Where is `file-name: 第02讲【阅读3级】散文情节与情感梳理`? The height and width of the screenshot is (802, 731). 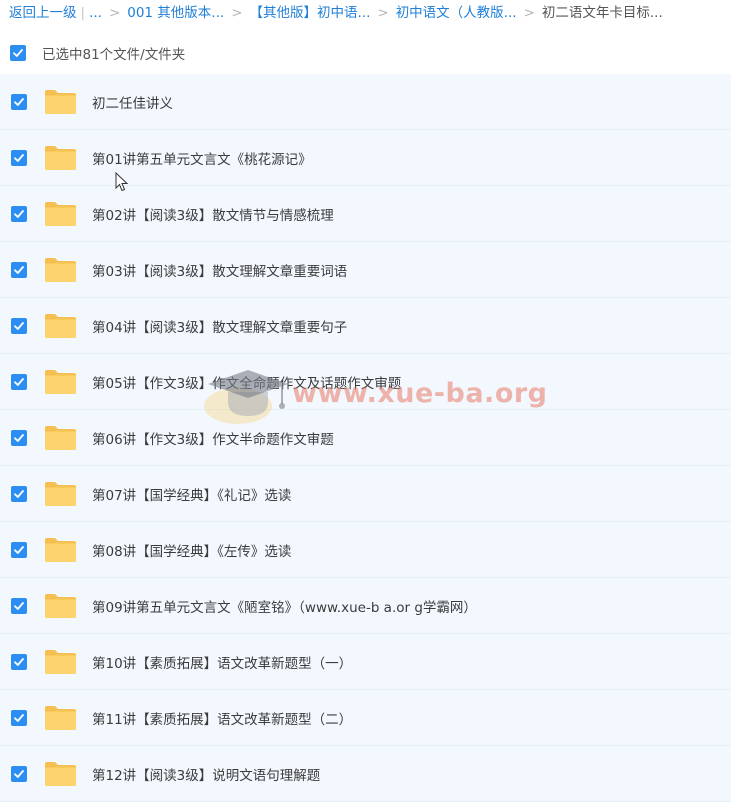 file-name: 第02讲【阅读3级】散文情节与情感梳理 is located at coordinates (213, 214).